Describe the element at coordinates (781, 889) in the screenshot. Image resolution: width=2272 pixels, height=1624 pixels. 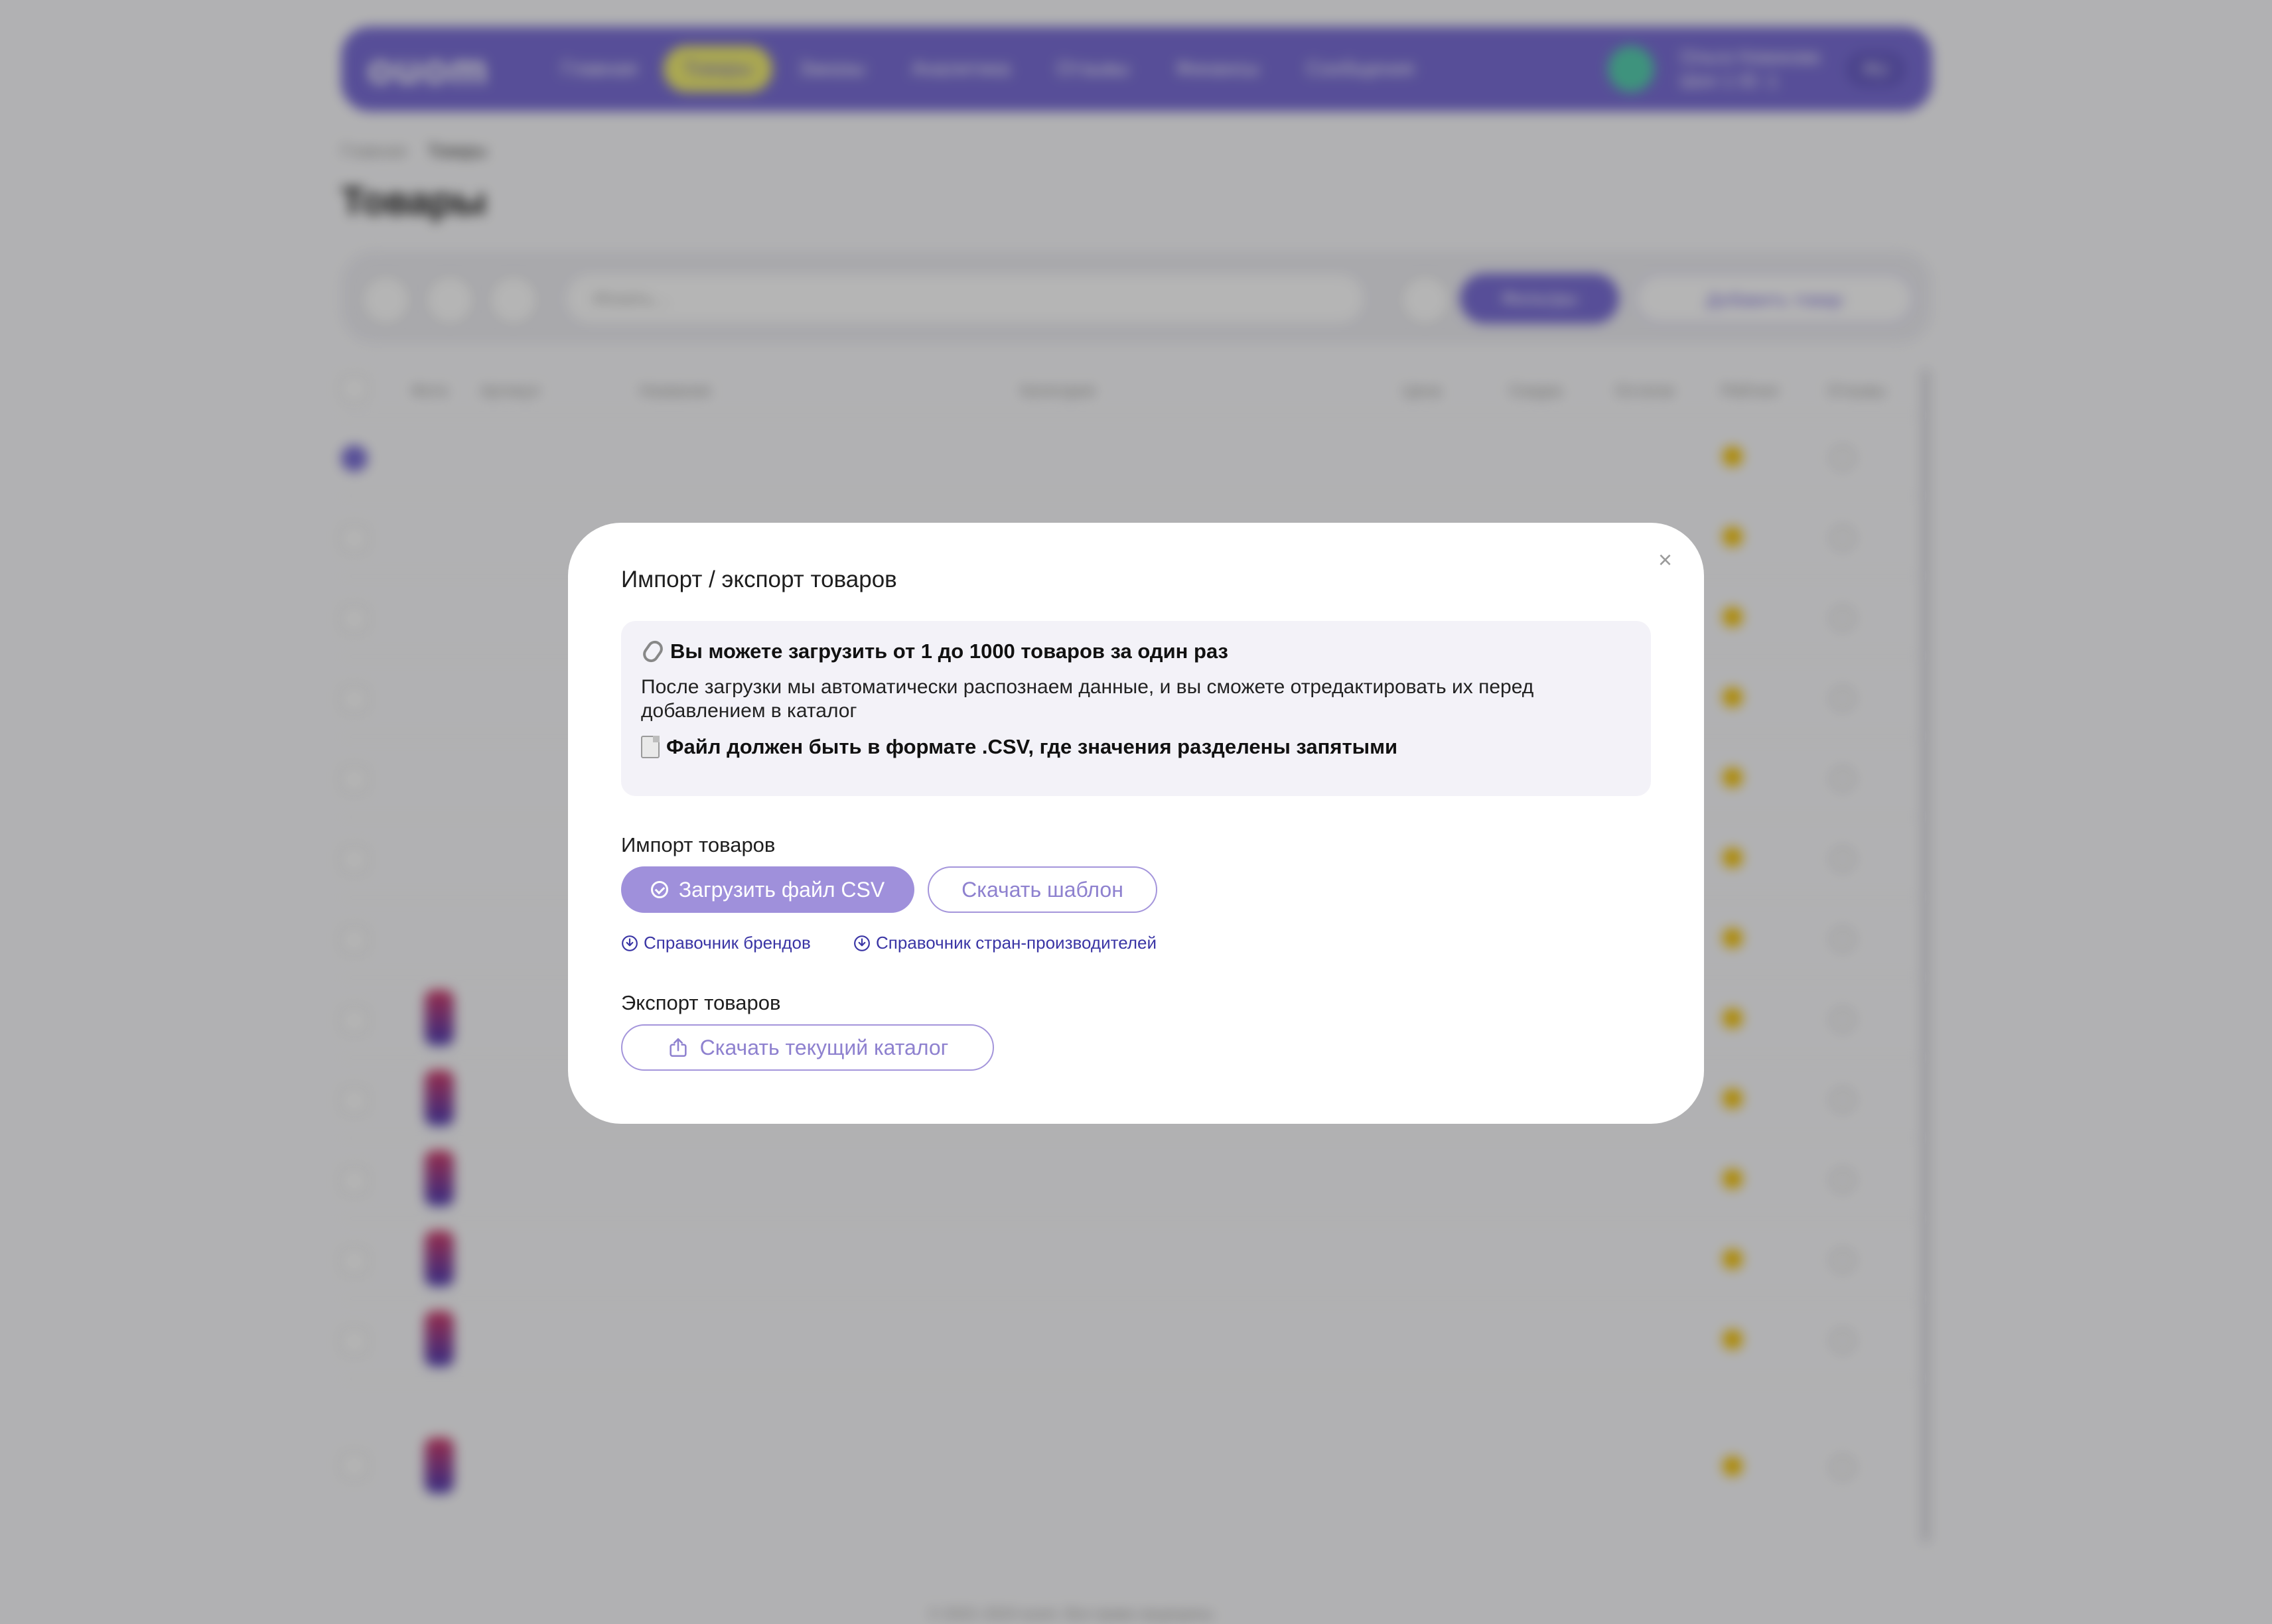
I see `upload-csv-label: Загрузить файл CSV` at that location.